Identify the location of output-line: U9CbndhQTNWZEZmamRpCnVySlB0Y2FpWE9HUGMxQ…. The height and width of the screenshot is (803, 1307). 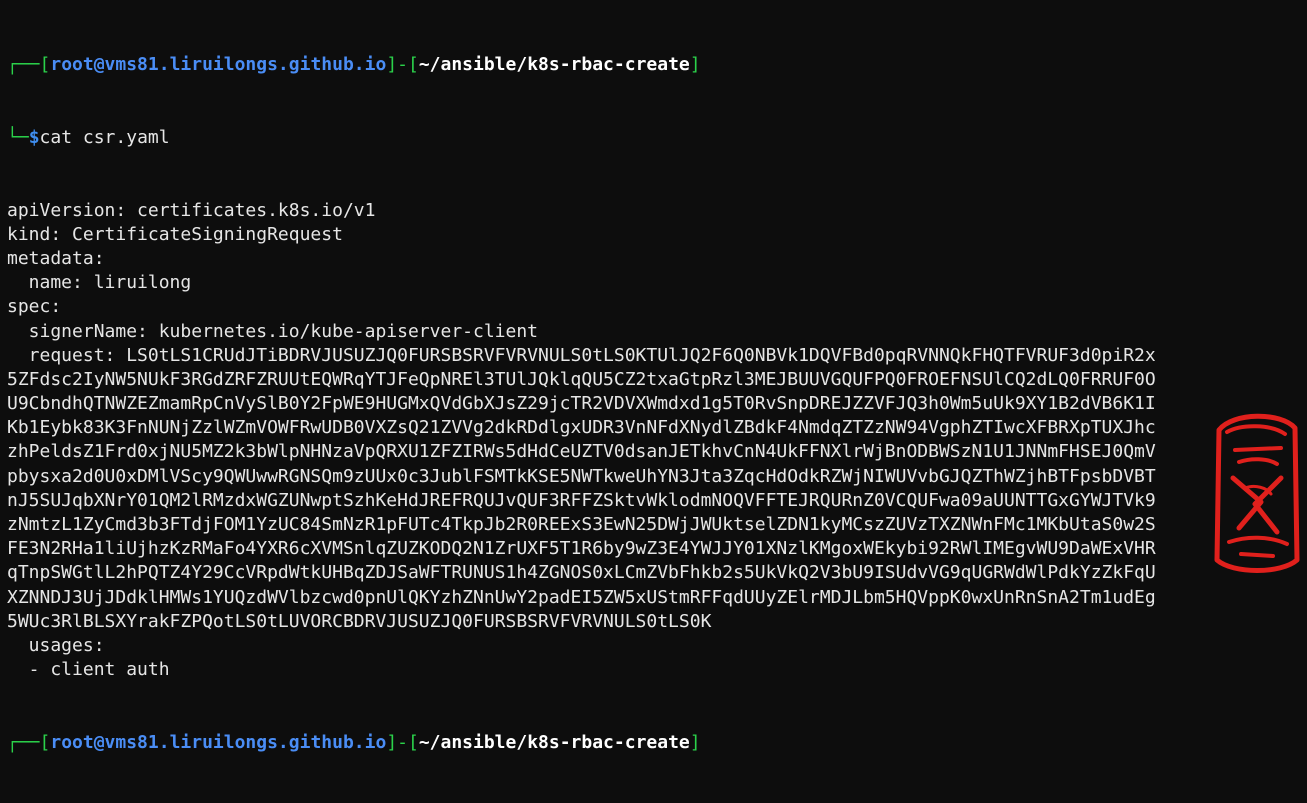
(581, 404).